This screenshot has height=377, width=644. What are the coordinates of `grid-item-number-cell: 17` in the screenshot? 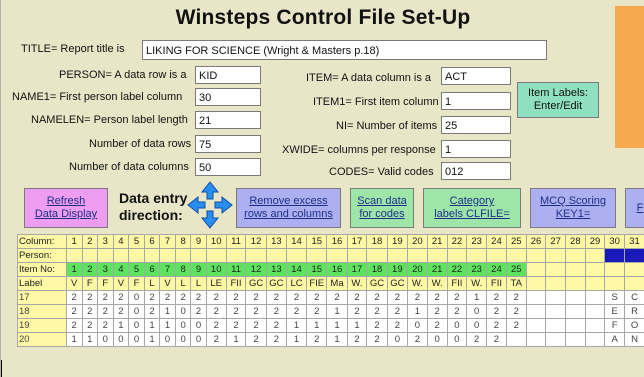 It's located at (357, 269).